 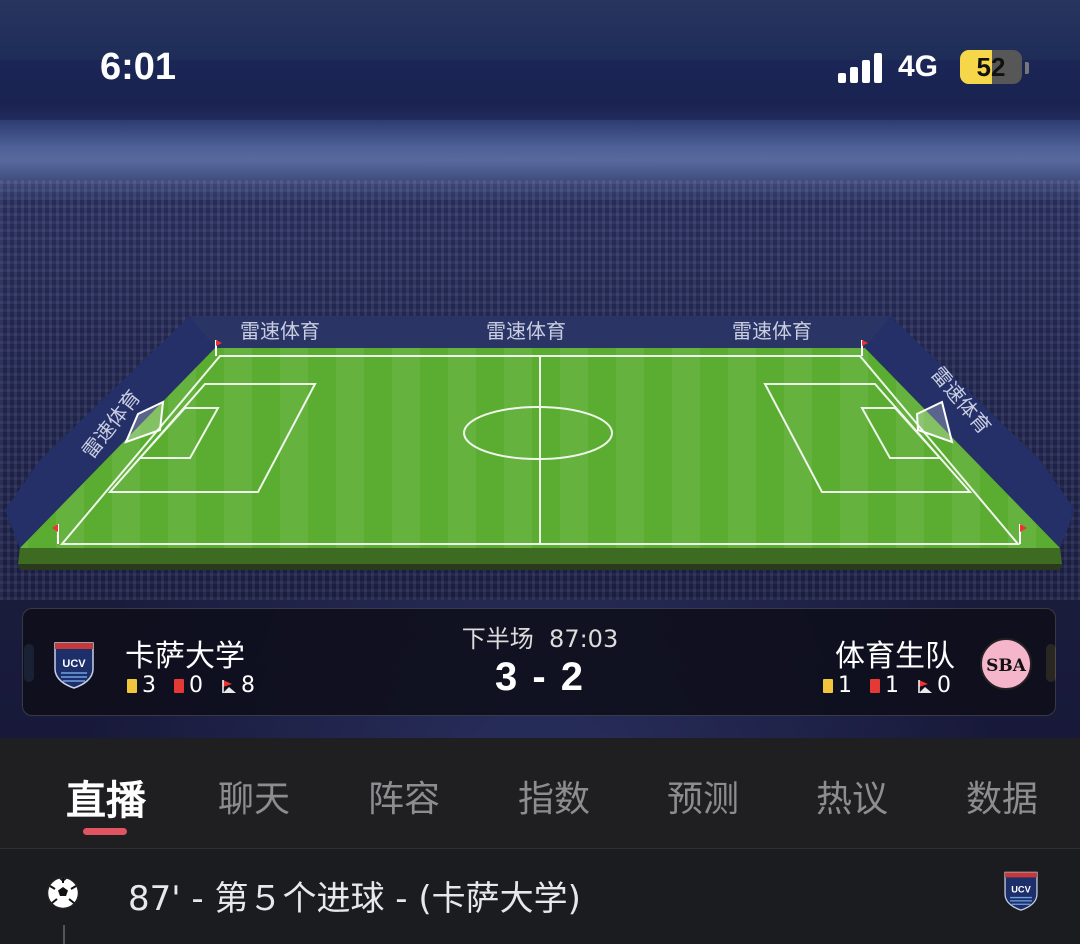 What do you see at coordinates (554, 796) in the screenshot?
I see `tab-3: 指数` at bounding box center [554, 796].